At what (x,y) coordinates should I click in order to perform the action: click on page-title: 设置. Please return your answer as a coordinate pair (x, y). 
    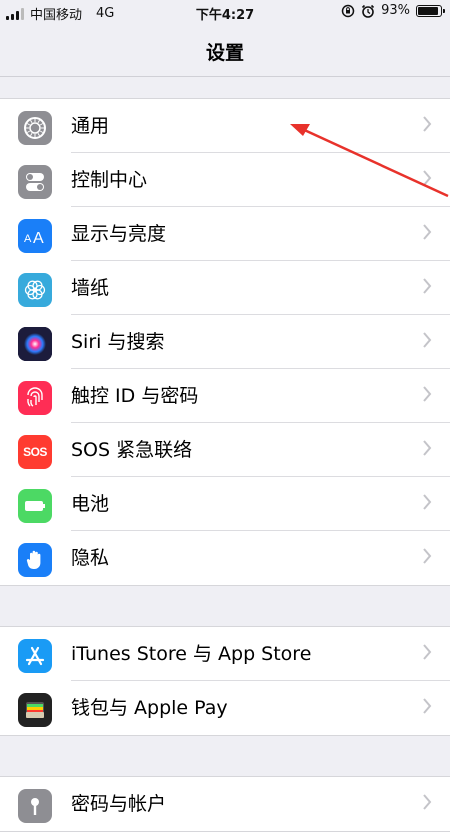
    Looking at the image, I should click on (224, 53).